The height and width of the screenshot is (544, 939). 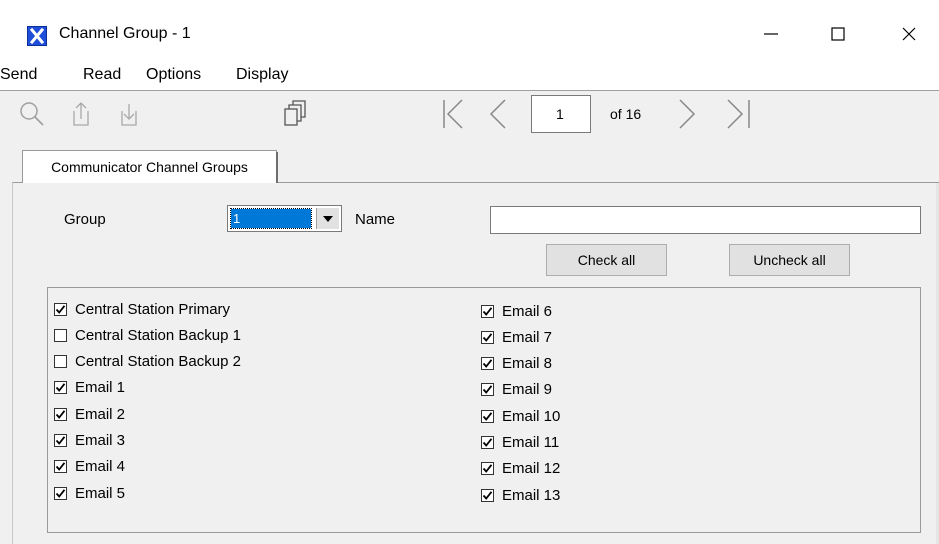 I want to click on menu-read: Read, so click(x=102, y=75).